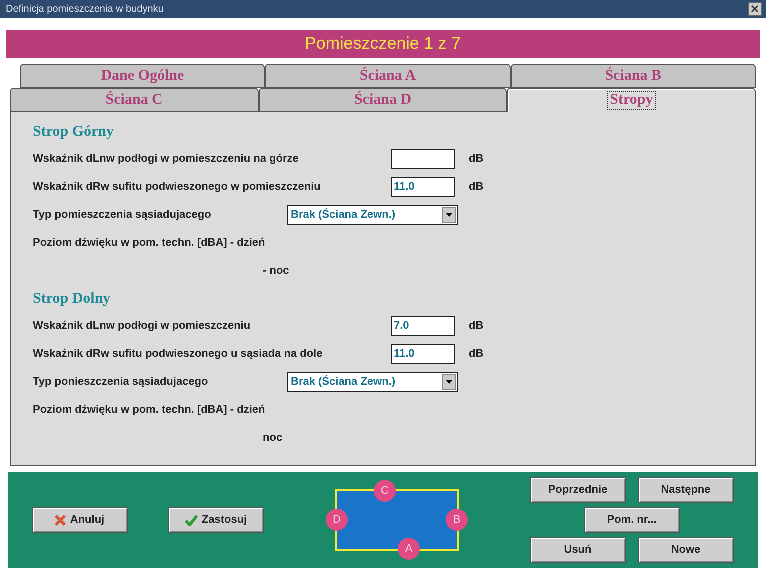 The height and width of the screenshot is (571, 766). Describe the element at coordinates (80, 520) in the screenshot. I see `cancel-button: Anuluj` at that location.